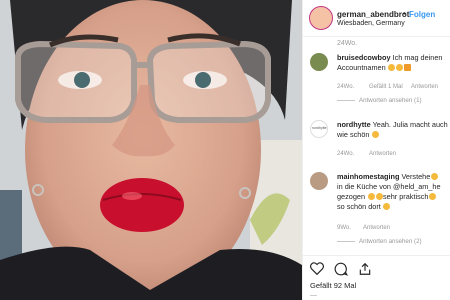  I want to click on comment-username: nordhytte, so click(354, 124).